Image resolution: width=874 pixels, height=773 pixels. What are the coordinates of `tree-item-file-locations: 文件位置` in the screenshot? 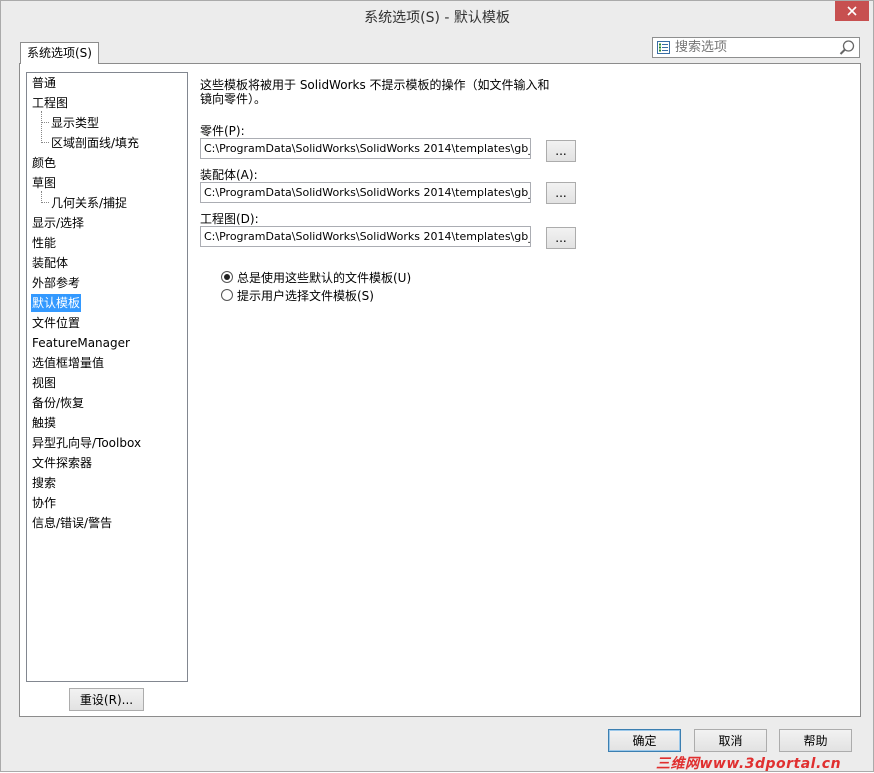 It's located at (56, 323).